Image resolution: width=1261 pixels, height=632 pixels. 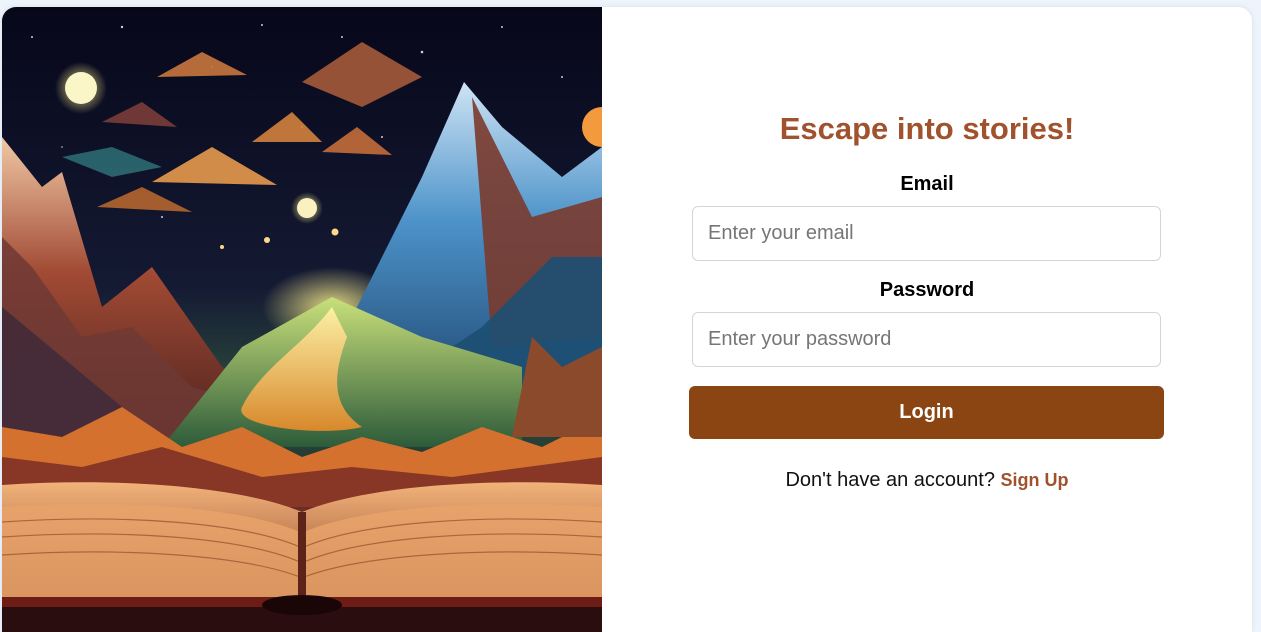 What do you see at coordinates (1035, 480) in the screenshot?
I see `signup-link: Sign Up` at bounding box center [1035, 480].